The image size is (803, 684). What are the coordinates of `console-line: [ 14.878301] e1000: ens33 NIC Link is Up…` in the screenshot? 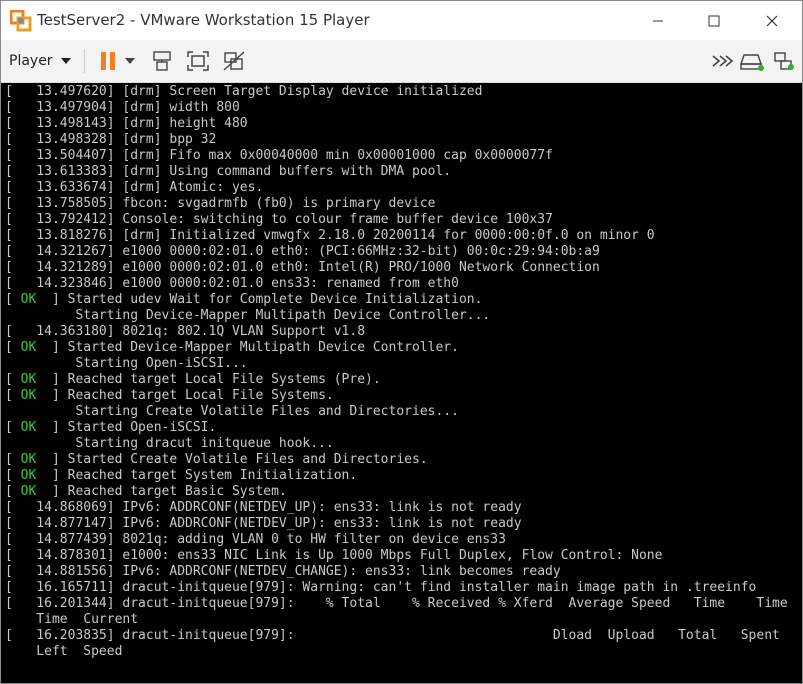 It's located at (396, 556).